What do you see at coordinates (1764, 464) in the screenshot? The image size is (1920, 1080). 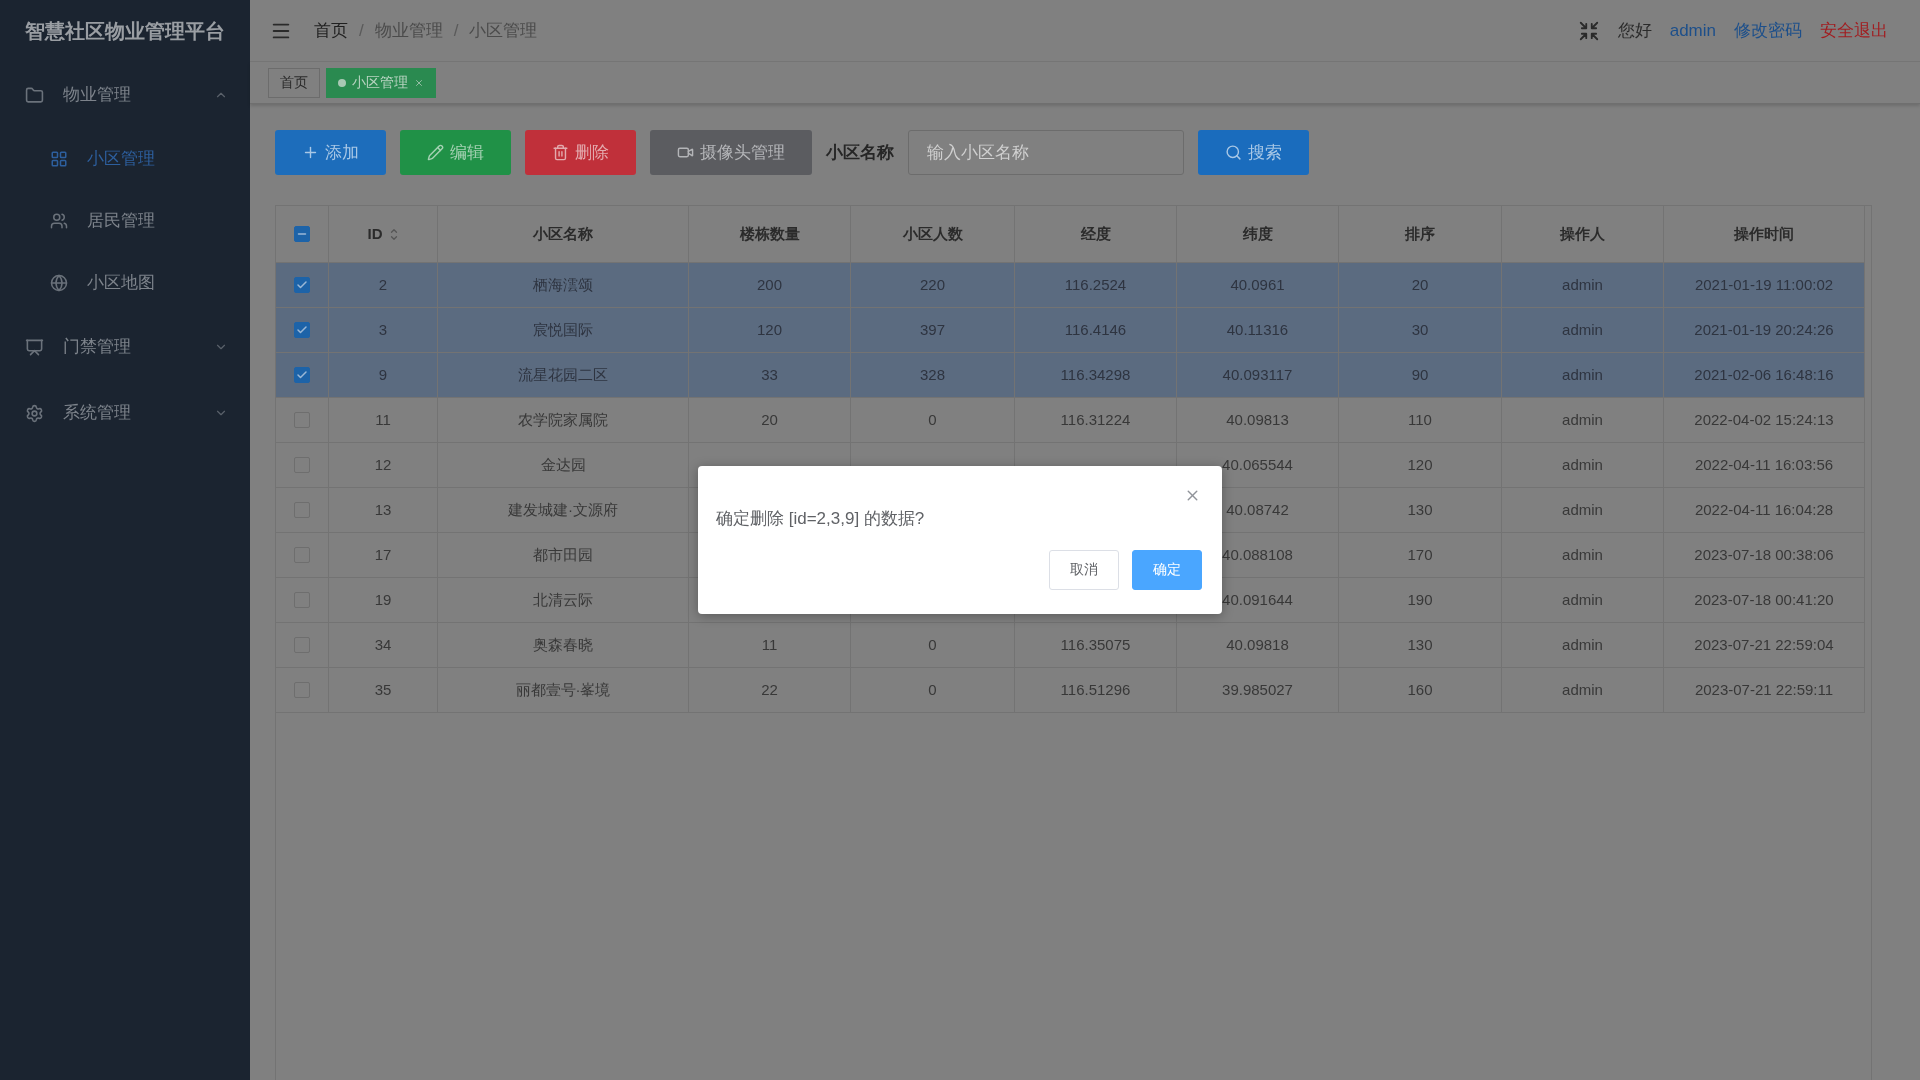 I see `table-cell-text: 2022-04-11 16:03:56` at bounding box center [1764, 464].